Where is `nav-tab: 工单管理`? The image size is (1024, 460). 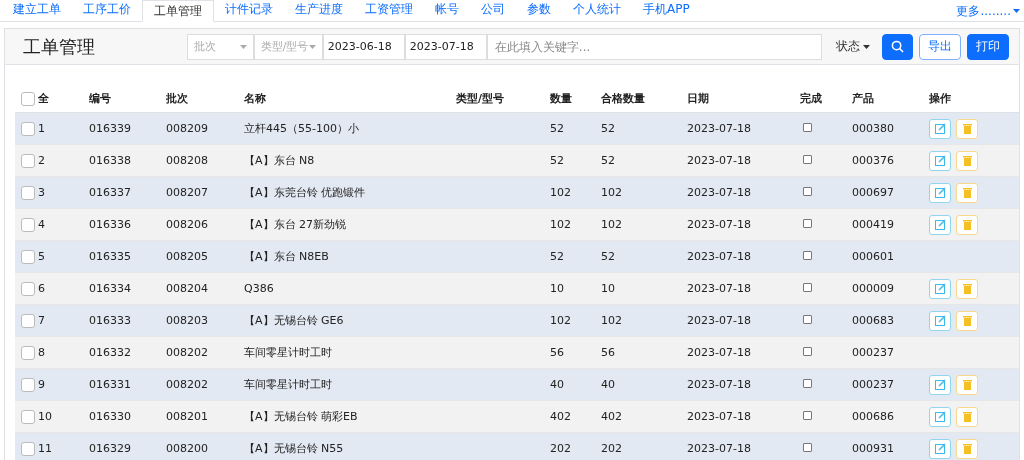
nav-tab: 工单管理 is located at coordinates (178, 11).